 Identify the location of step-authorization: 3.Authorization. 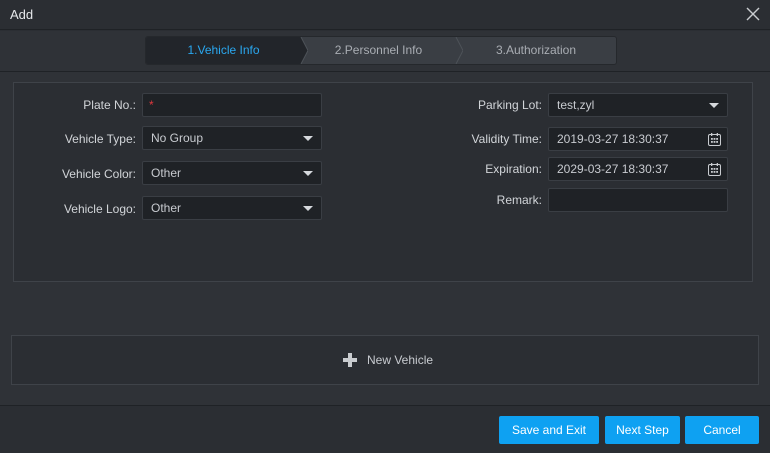
(536, 50).